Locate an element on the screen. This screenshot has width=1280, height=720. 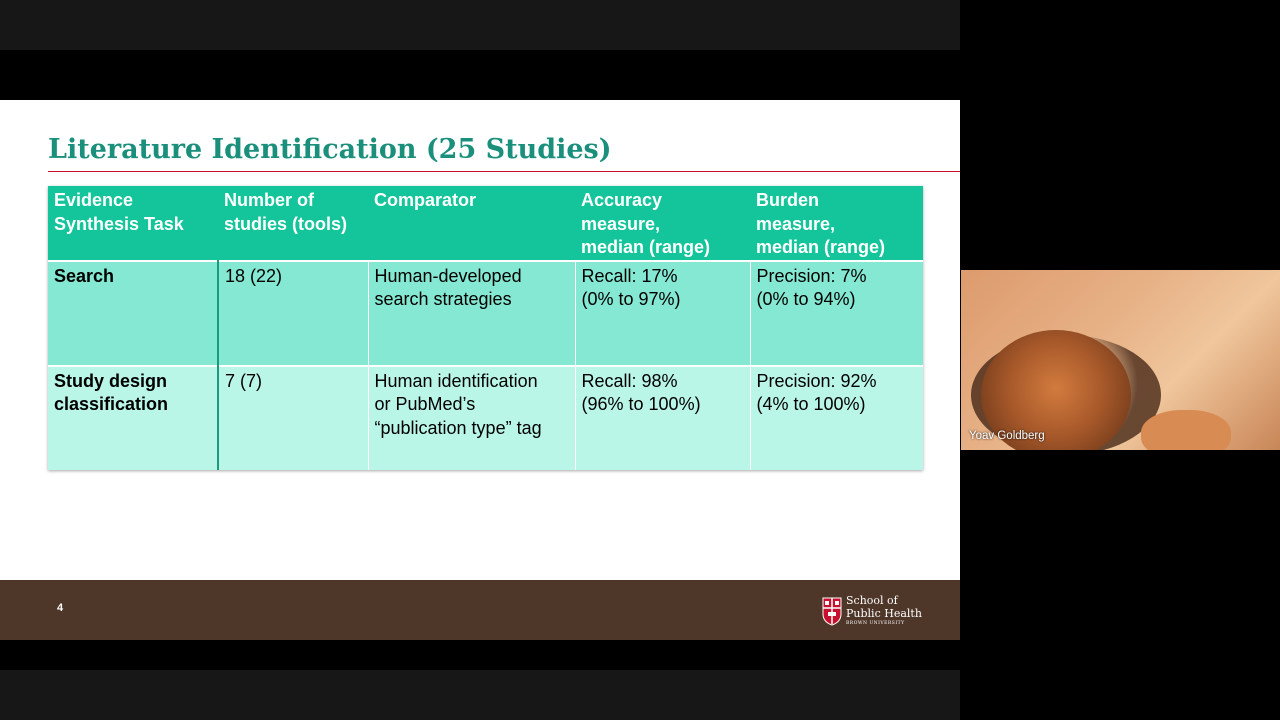
table-cell-studies: 18 (22) is located at coordinates (292, 313).